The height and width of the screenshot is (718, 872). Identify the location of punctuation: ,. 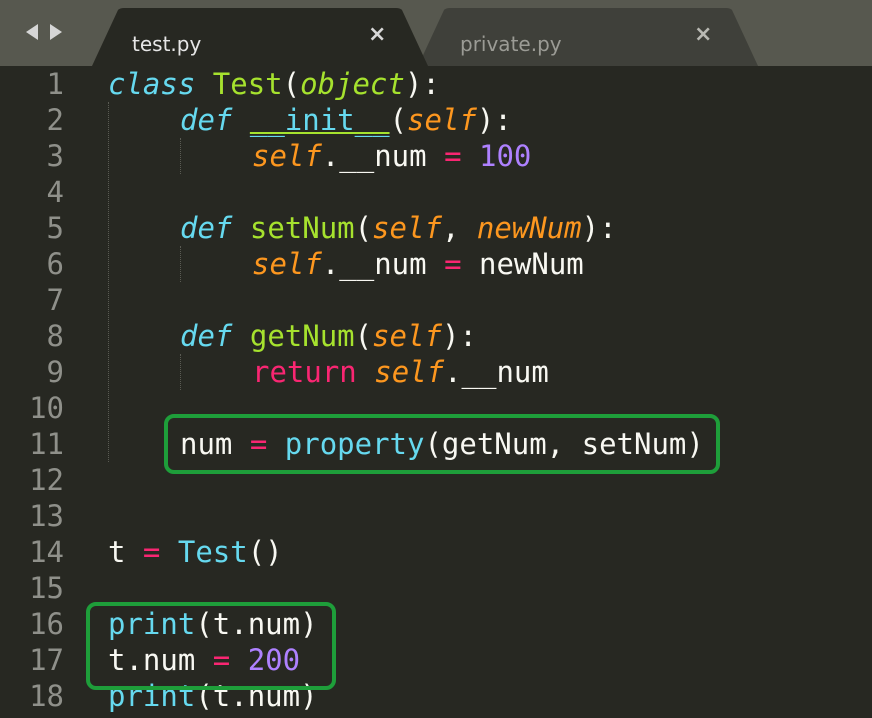
(459, 228).